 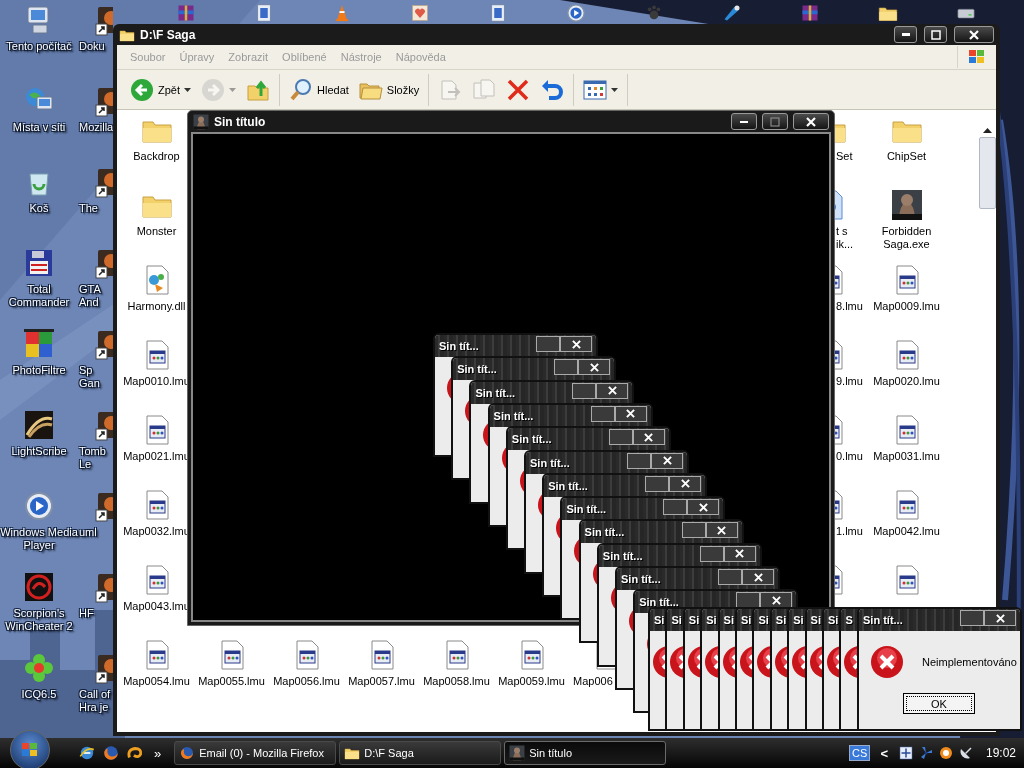 I want to click on taskbar-button: D:\F Saga, so click(x=420, y=753).